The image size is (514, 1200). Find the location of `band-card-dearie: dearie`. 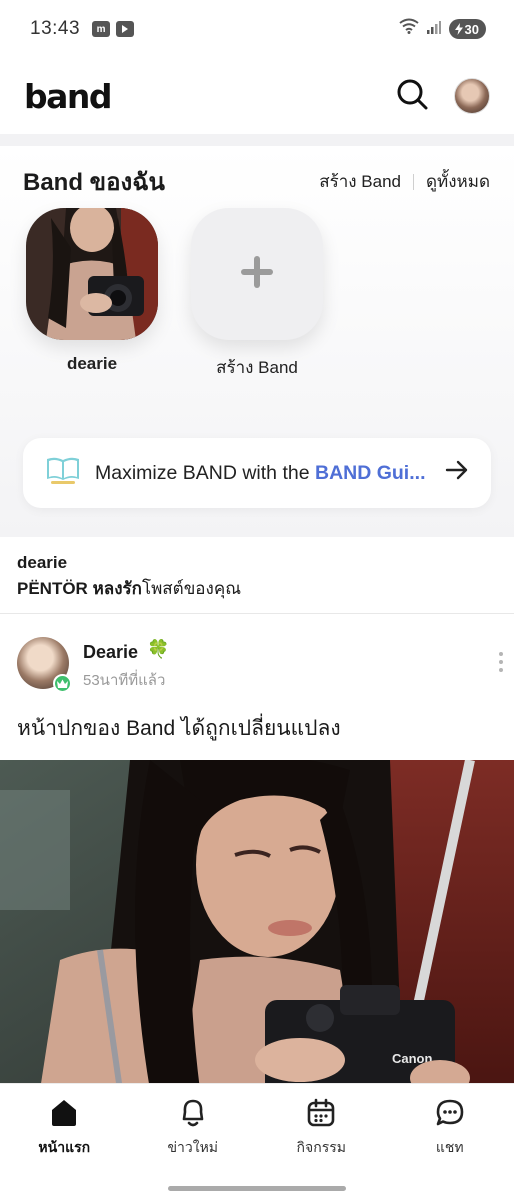

band-card-dearie: dearie is located at coordinates (92, 291).